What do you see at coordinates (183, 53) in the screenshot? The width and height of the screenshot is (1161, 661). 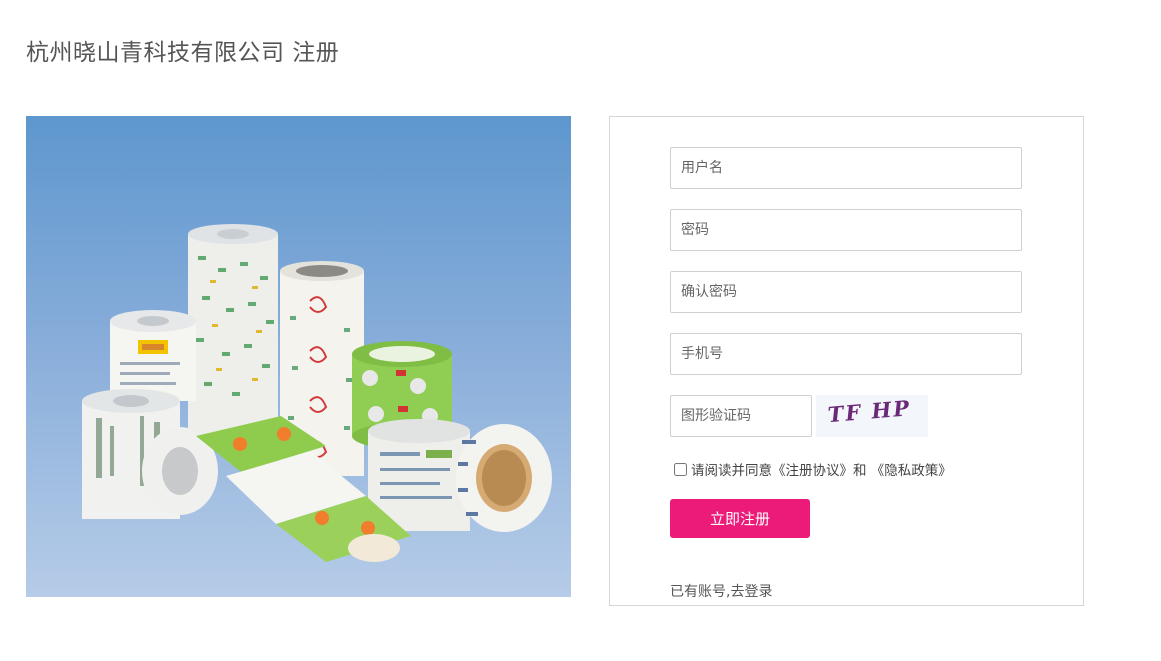 I see `page-title: 杭州晓山青科技有限公司 注册` at bounding box center [183, 53].